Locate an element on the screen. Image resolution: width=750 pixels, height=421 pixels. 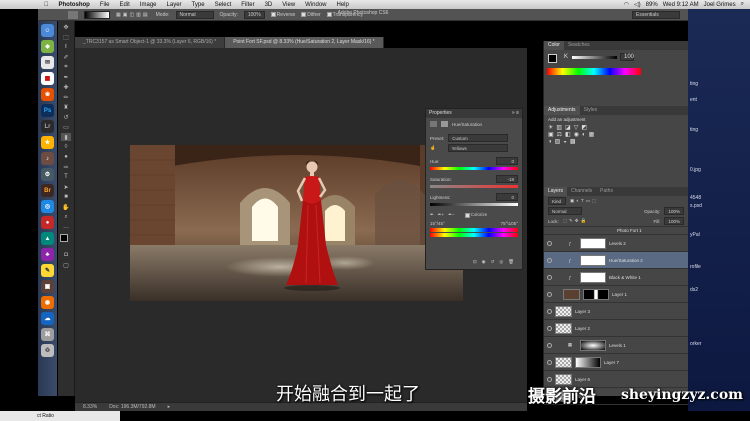
calendar-icon: ▦ is located at coordinates (47, 78).